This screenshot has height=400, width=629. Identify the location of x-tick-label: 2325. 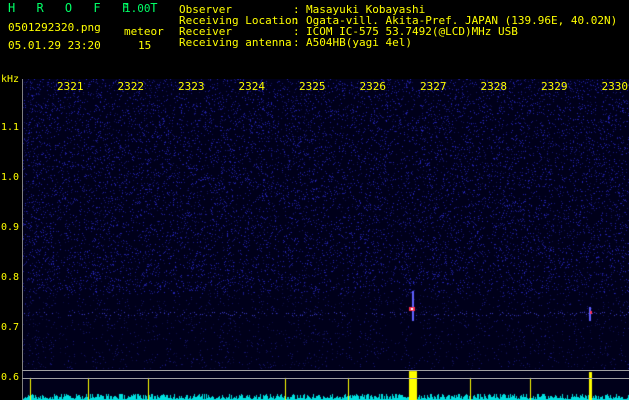
(312, 86).